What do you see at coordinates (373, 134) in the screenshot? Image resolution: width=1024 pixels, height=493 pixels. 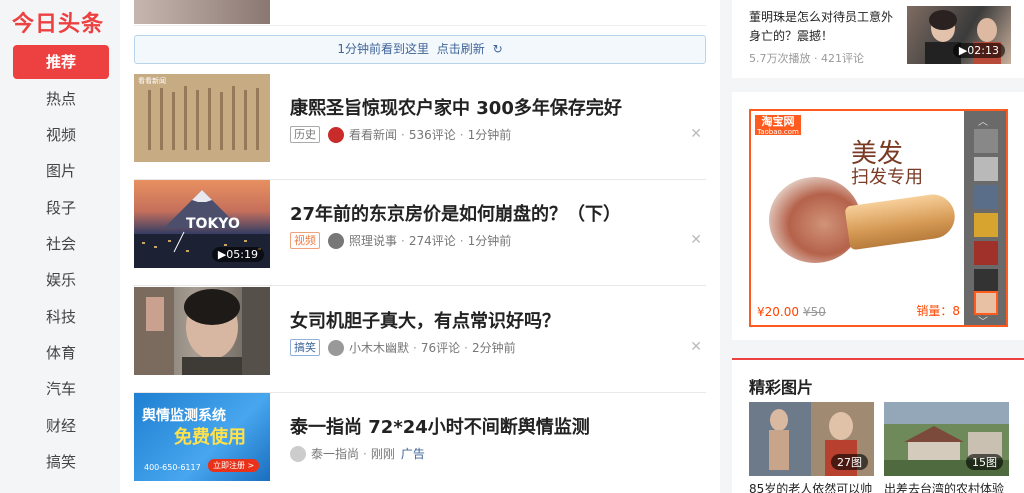 I see `source-name: 看看新闻` at bounding box center [373, 134].